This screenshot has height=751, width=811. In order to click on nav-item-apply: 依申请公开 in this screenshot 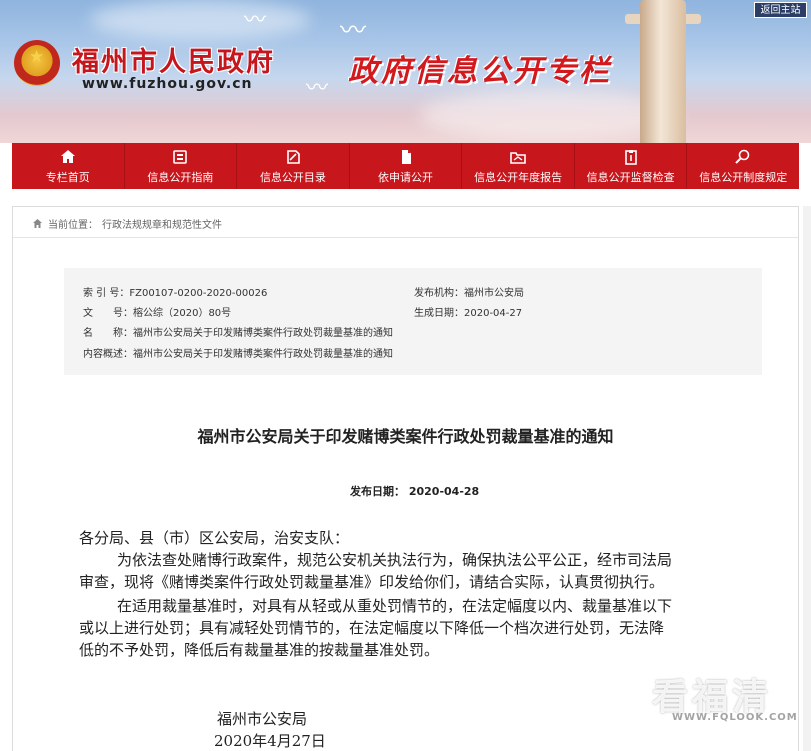, I will do `click(406, 166)`.